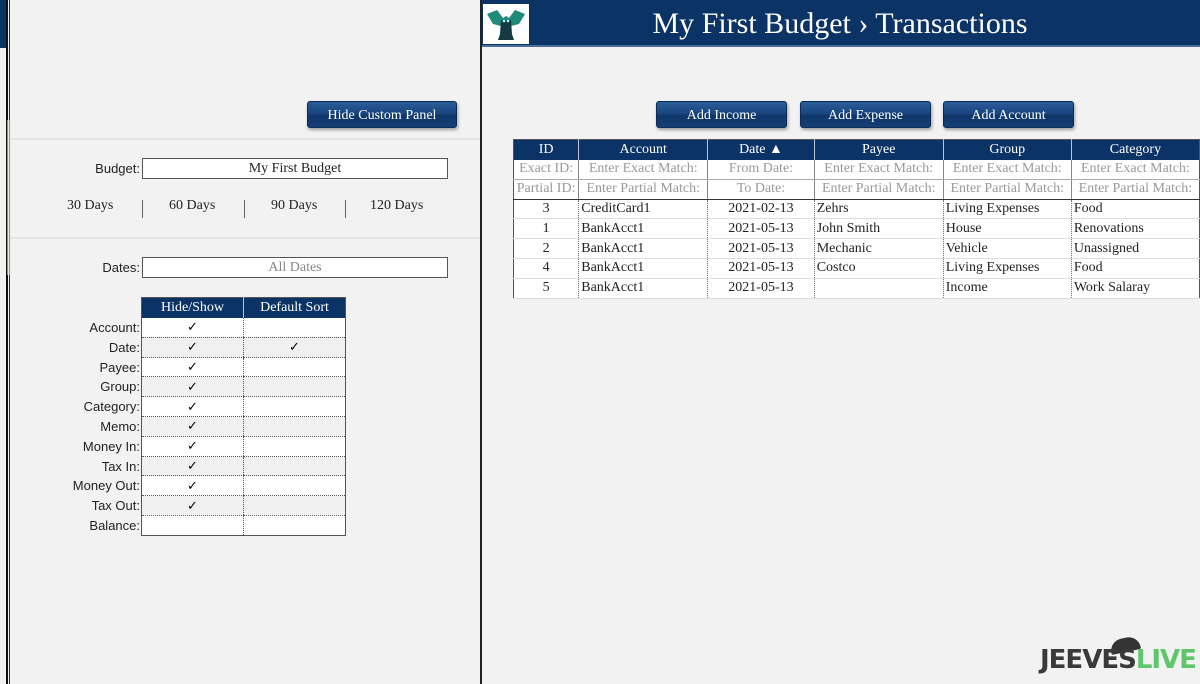  What do you see at coordinates (119, 367) in the screenshot?
I see `column-label: Payee:` at bounding box center [119, 367].